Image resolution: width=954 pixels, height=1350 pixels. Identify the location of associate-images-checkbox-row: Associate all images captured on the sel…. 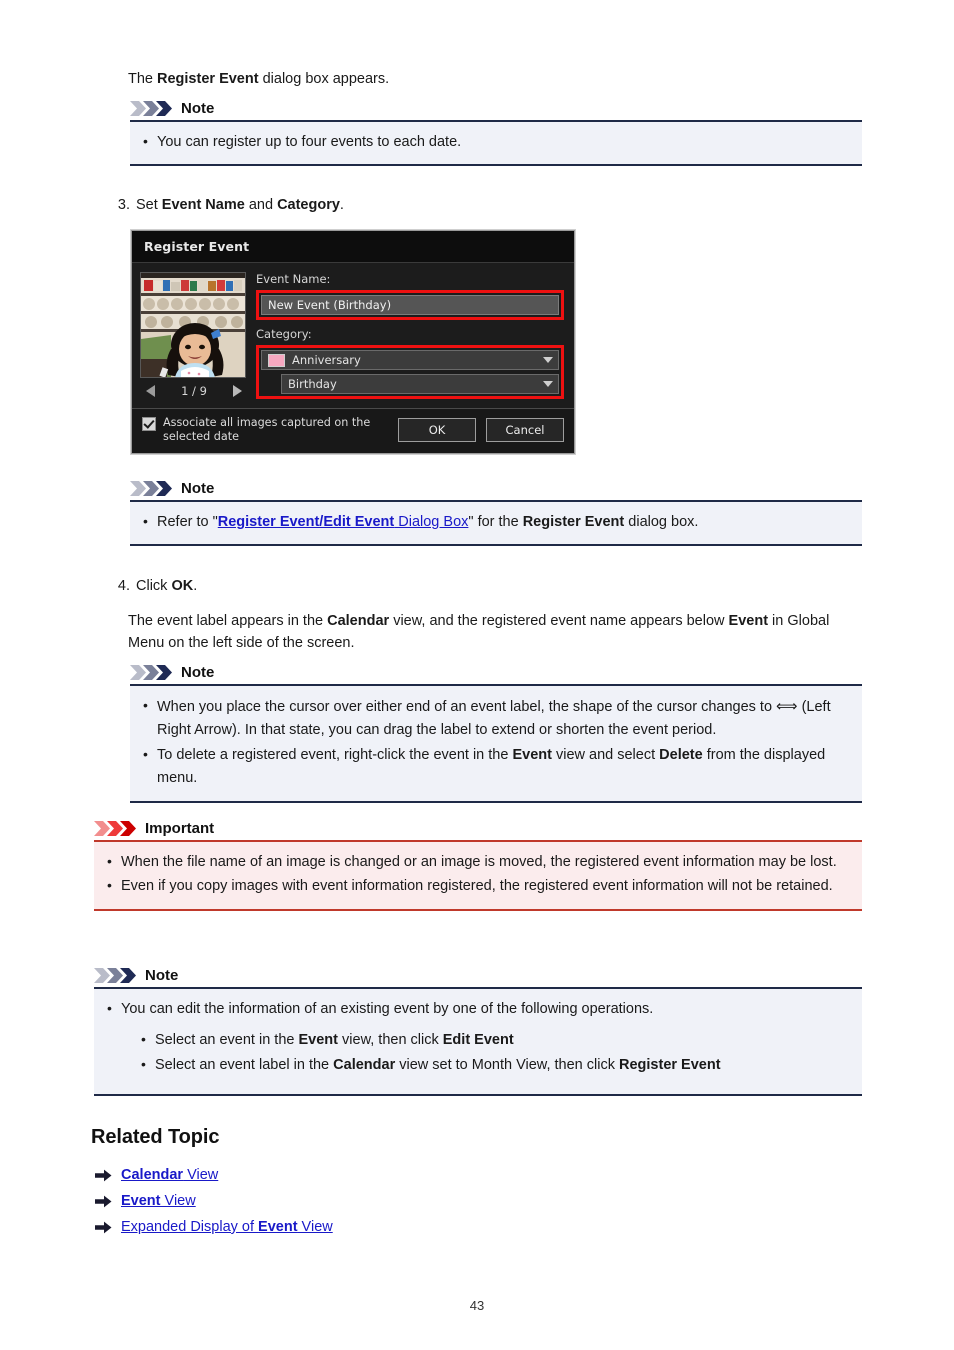
(265, 430).